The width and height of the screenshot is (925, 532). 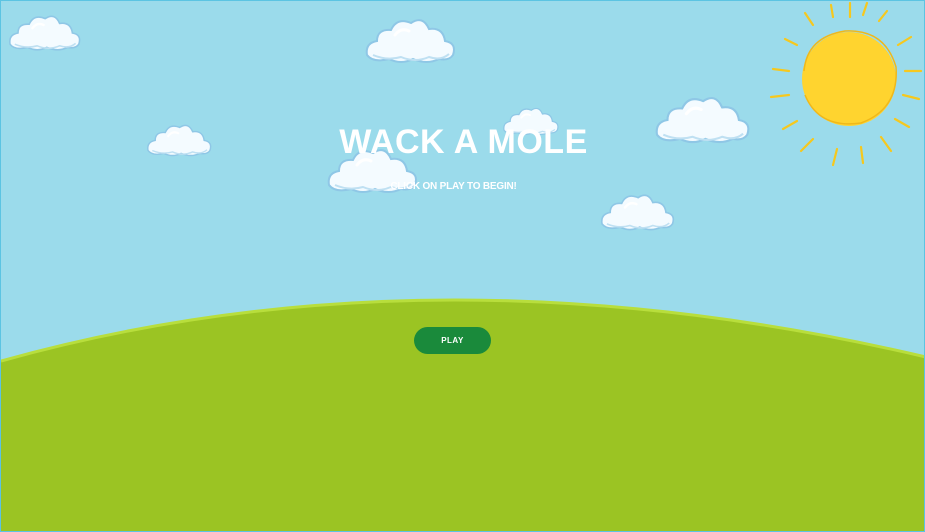 What do you see at coordinates (452, 340) in the screenshot?
I see `play-button: PLAY` at bounding box center [452, 340].